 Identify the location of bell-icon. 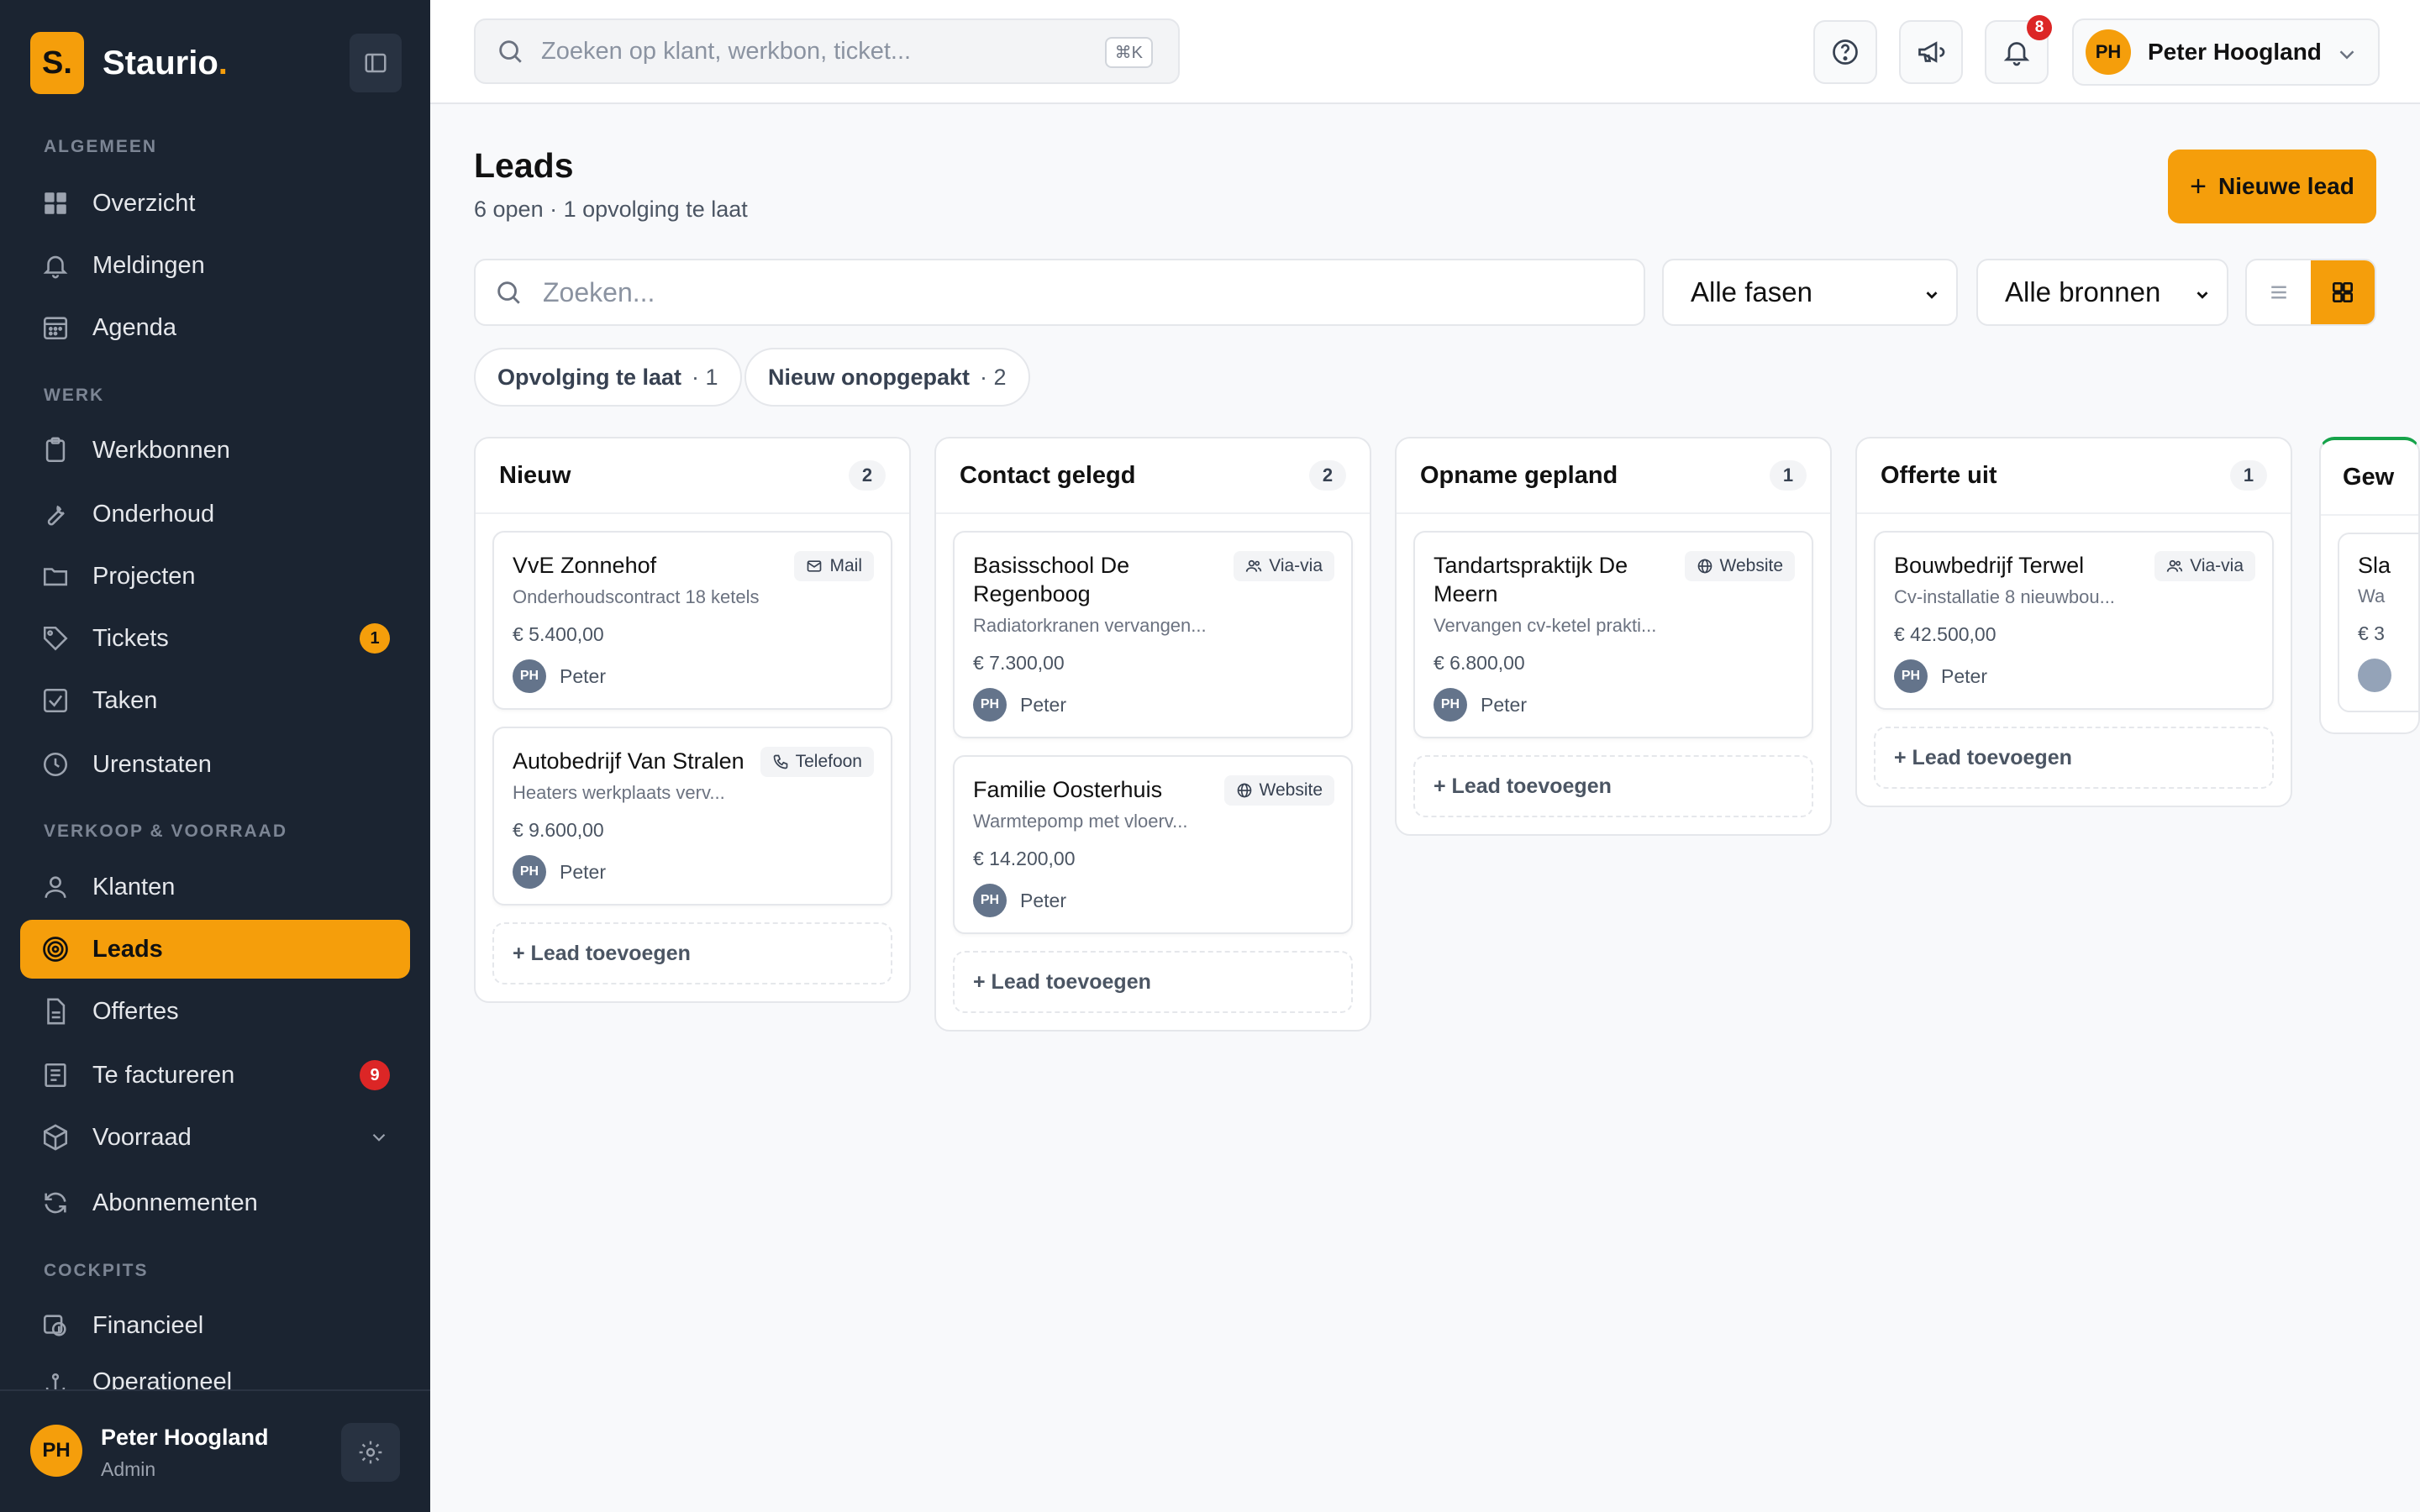
(2016, 54).